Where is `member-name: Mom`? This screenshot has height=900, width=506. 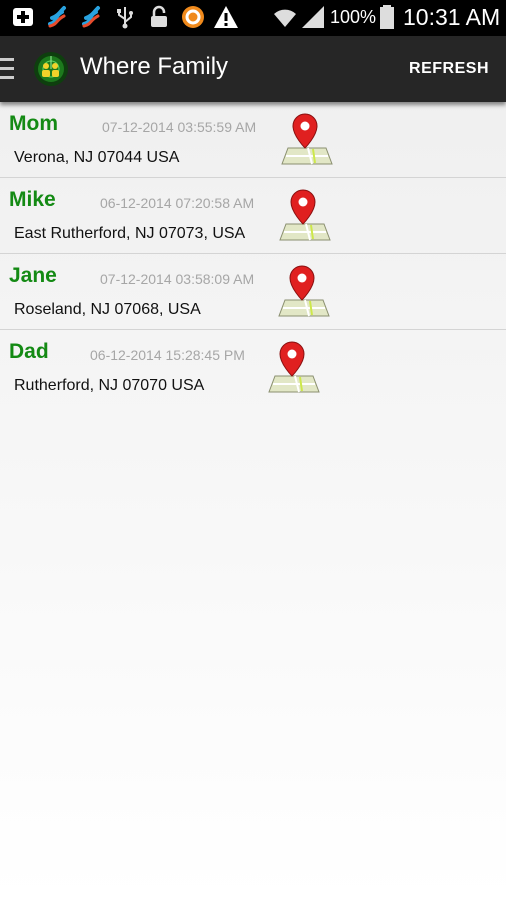 member-name: Mom is located at coordinates (33, 123).